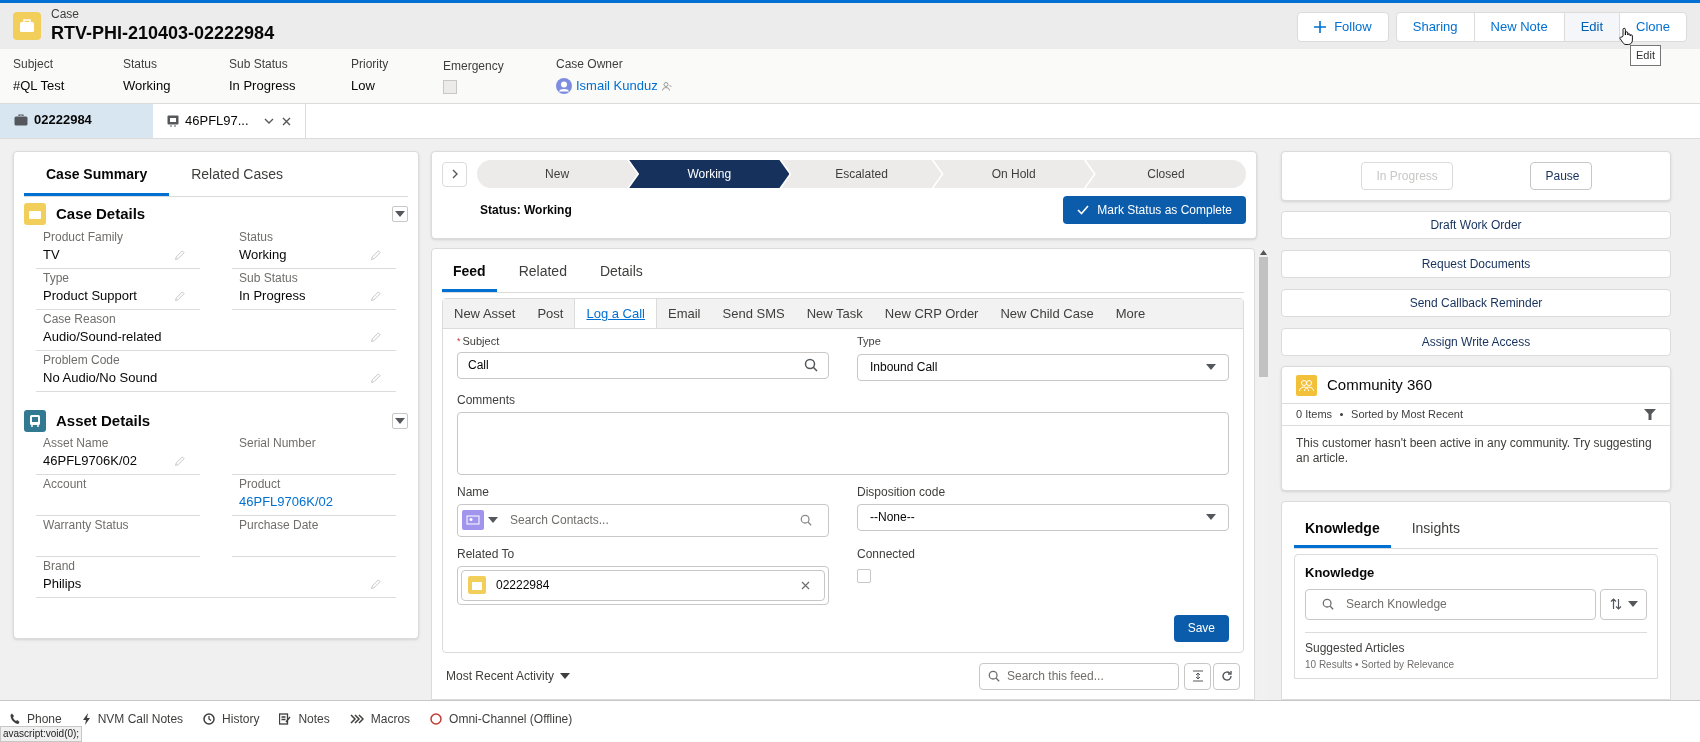 This screenshot has width=1700, height=742. I want to click on header-action-button: New Note, so click(1519, 27).